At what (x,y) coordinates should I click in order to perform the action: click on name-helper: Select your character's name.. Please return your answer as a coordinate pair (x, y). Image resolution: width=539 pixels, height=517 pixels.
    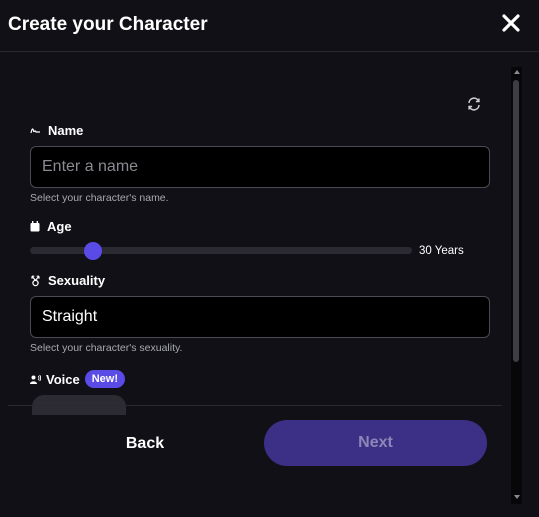
    Looking at the image, I should click on (99, 198).